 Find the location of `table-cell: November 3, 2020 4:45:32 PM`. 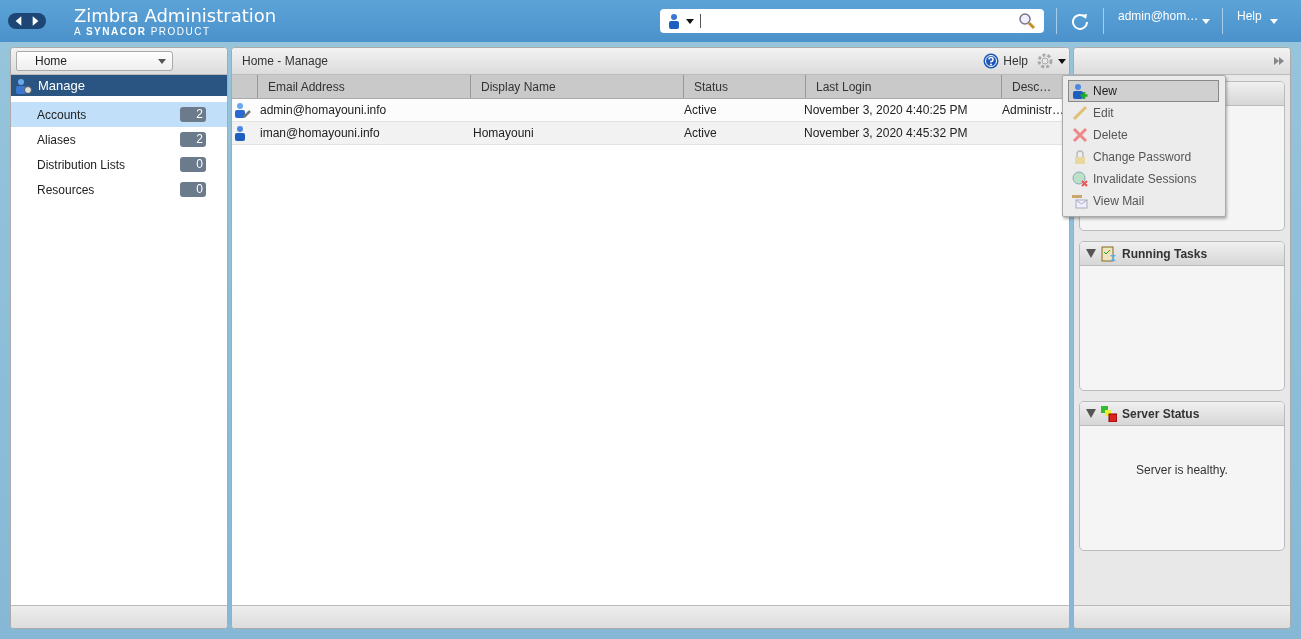

table-cell: November 3, 2020 4:45:32 PM is located at coordinates (886, 133).